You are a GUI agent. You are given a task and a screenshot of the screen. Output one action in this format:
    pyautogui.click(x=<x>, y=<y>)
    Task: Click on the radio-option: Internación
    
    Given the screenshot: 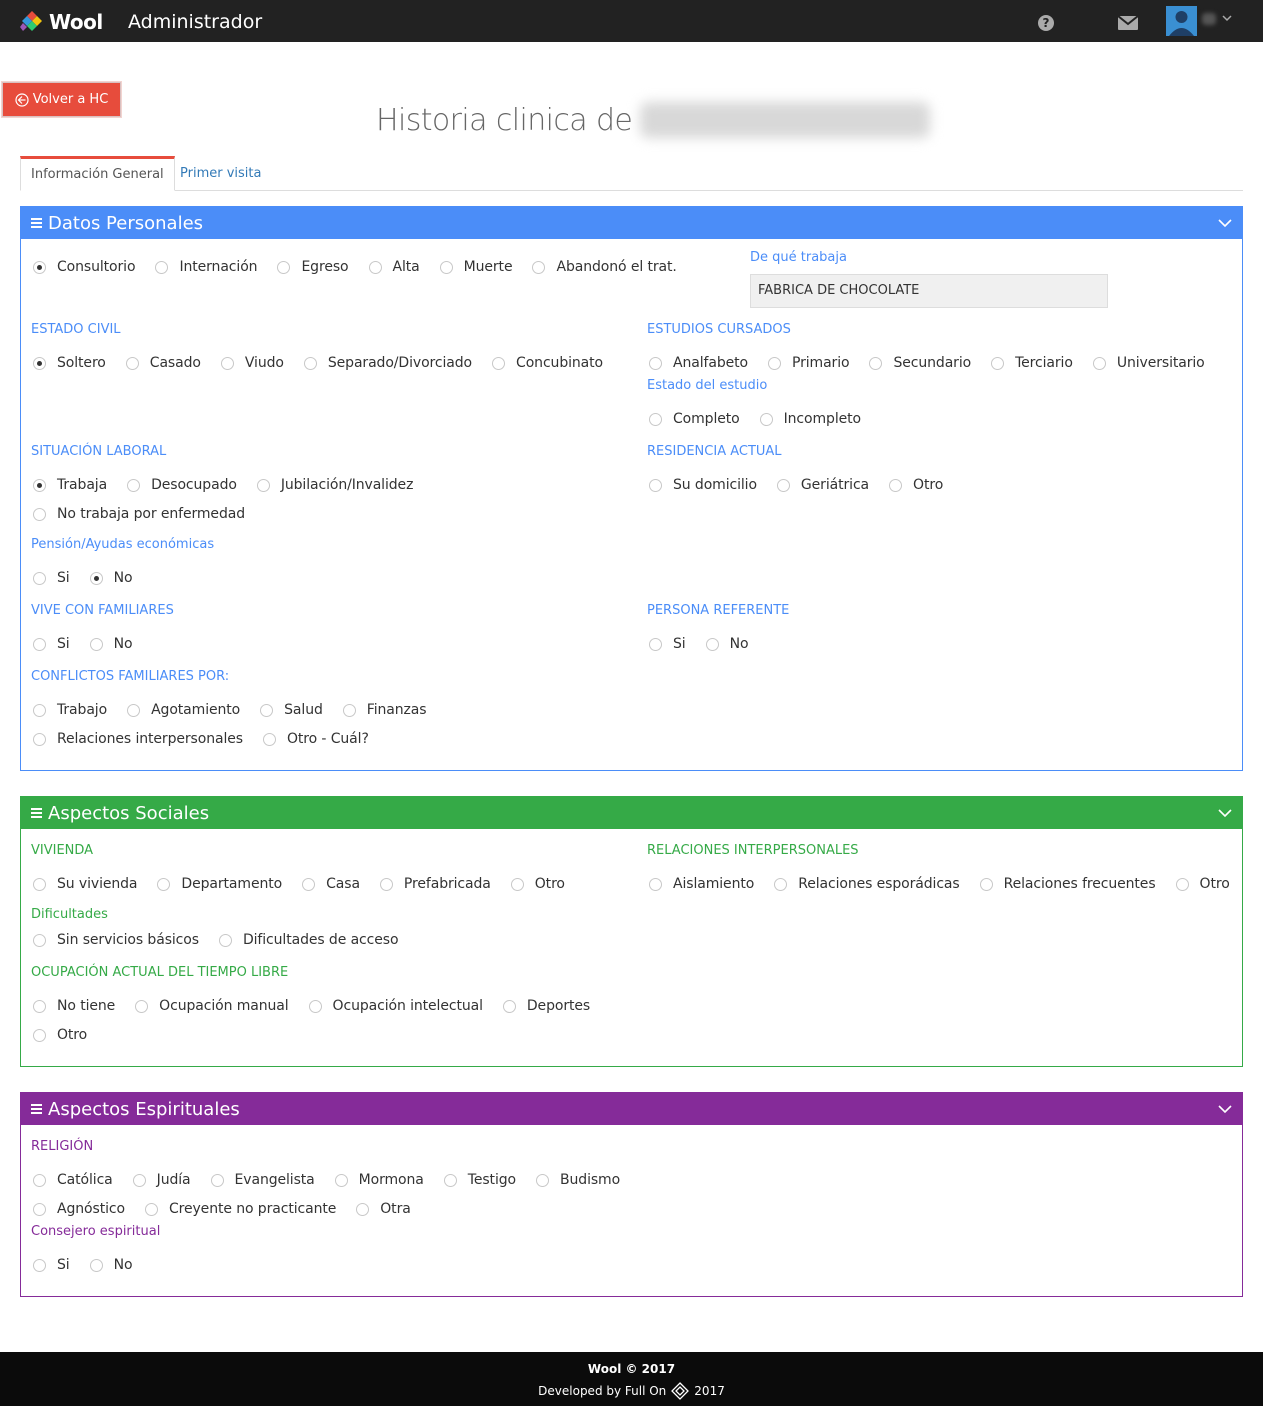 What is the action you would take?
    pyautogui.click(x=206, y=267)
    